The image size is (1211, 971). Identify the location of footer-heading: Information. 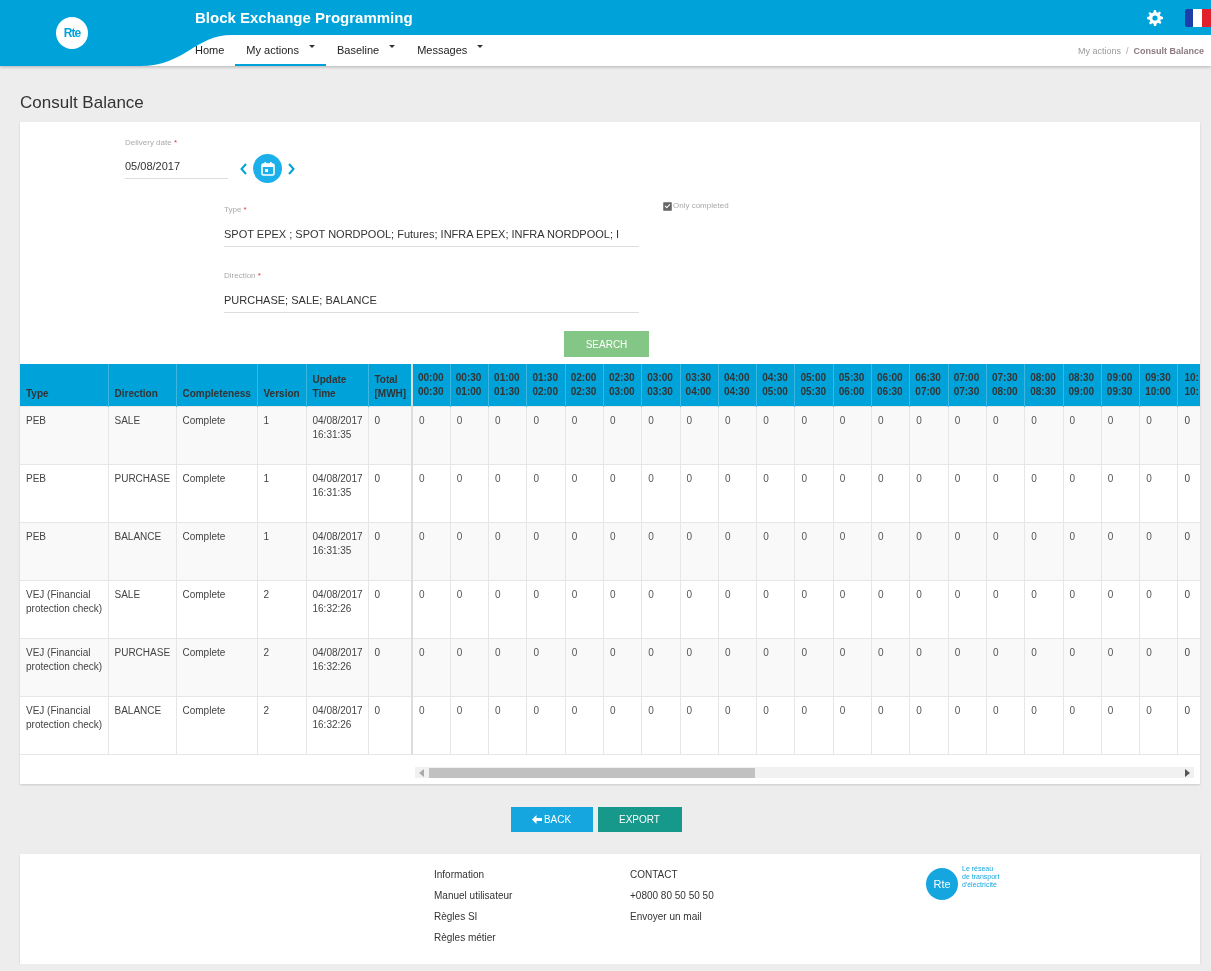
(460, 875).